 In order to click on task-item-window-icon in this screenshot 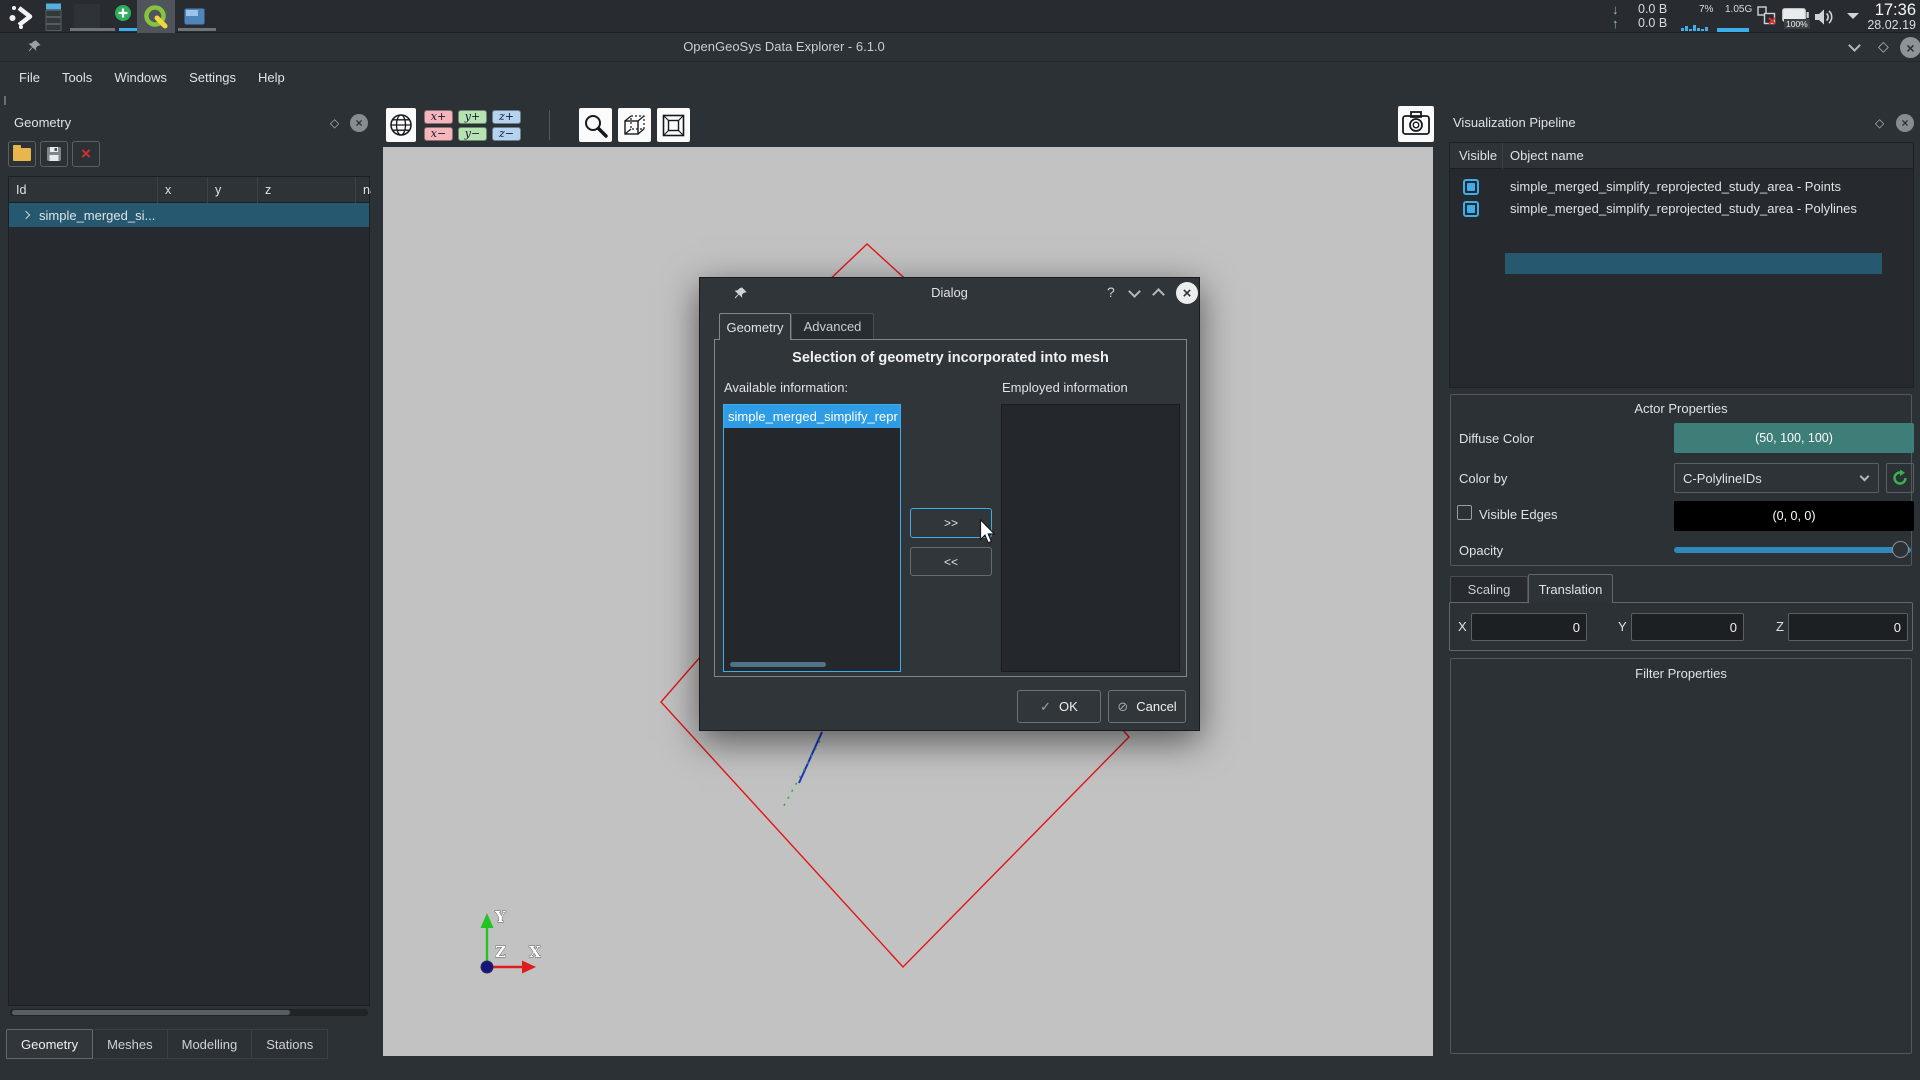, I will do `click(194, 16)`.